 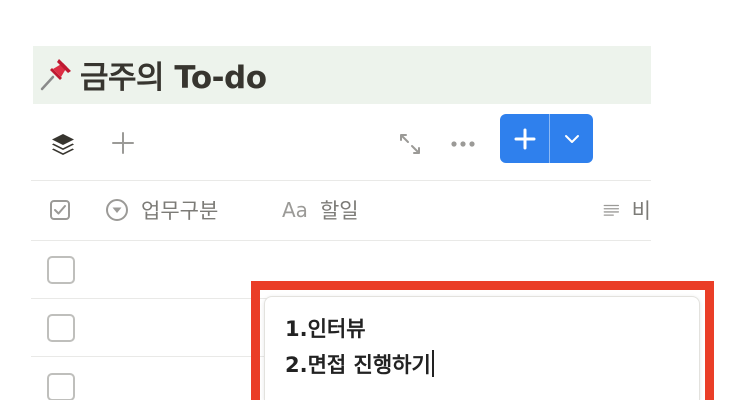 What do you see at coordinates (482, 348) in the screenshot?
I see `cell-editor: 1.인터뷰 2.면접 진행하기` at bounding box center [482, 348].